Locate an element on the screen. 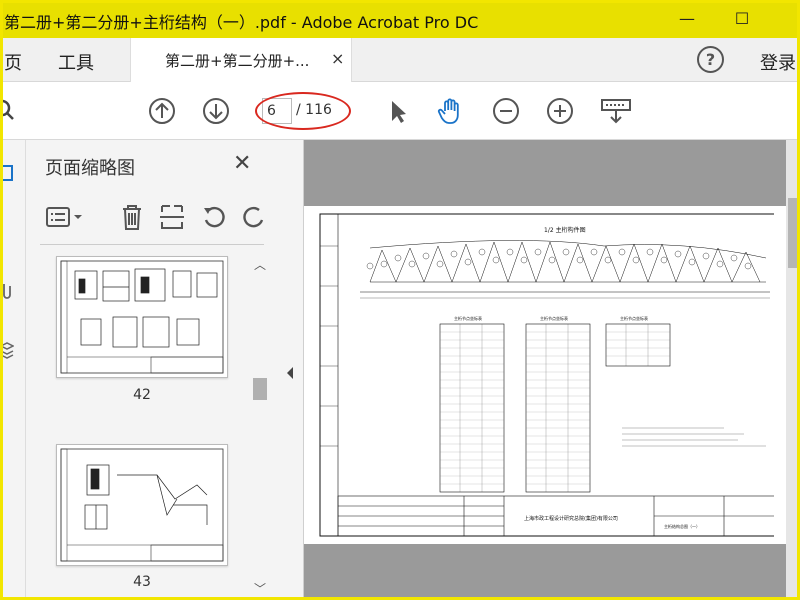 This screenshot has width=800, height=600. hand-tool-icon is located at coordinates (450, 111).